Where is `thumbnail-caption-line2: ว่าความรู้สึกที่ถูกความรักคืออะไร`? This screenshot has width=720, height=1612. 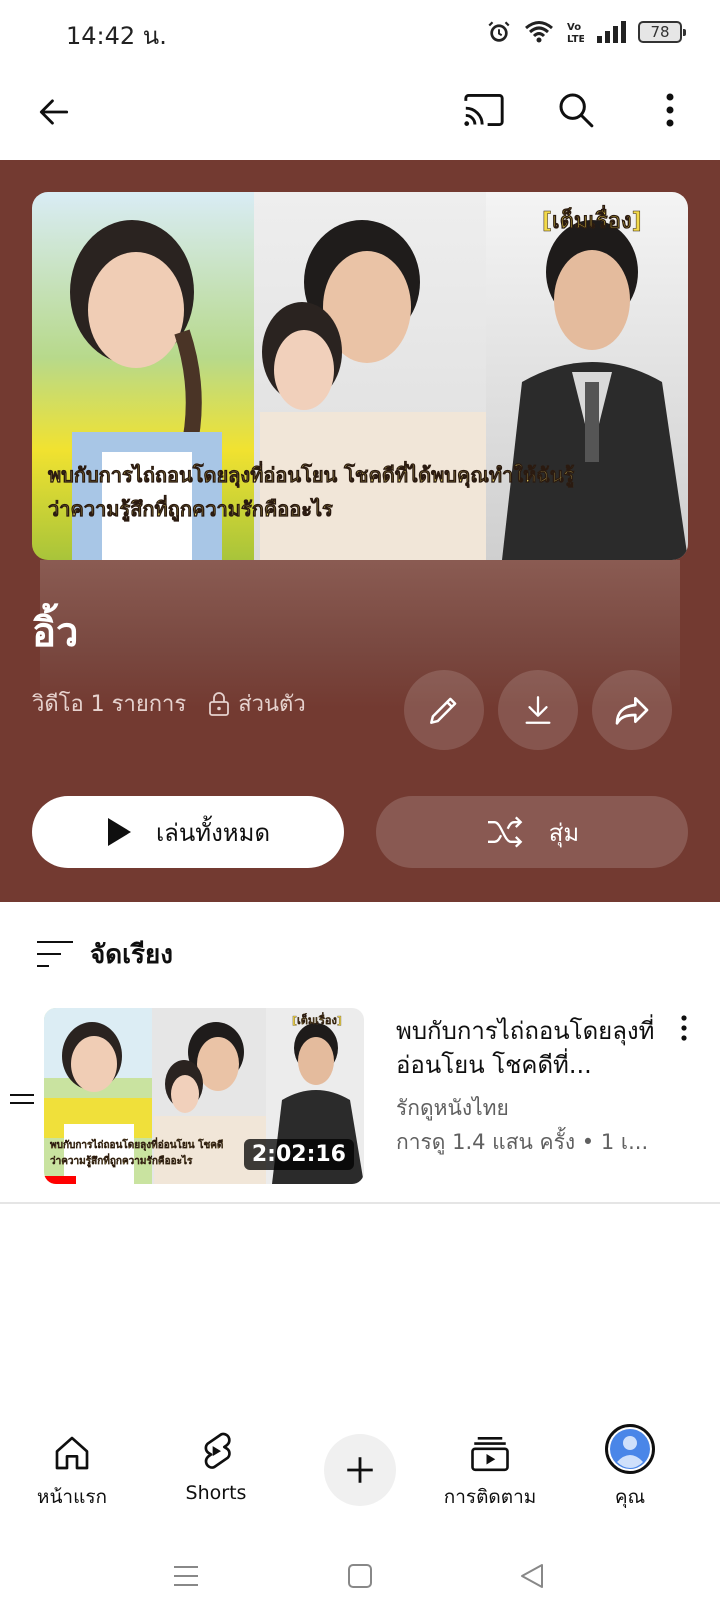
thumbnail-caption-line2: ว่าความรู้สึกที่ถูกความรักคืออะไร is located at coordinates (190, 508).